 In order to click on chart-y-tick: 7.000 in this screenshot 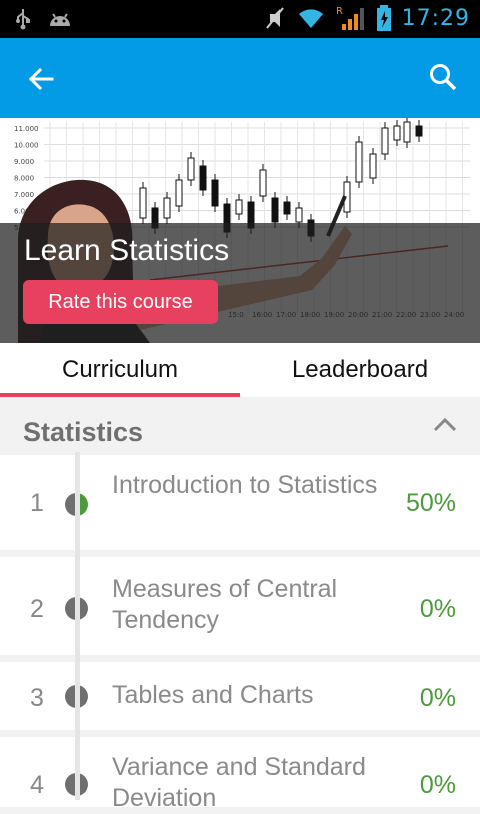, I will do `click(24, 195)`.